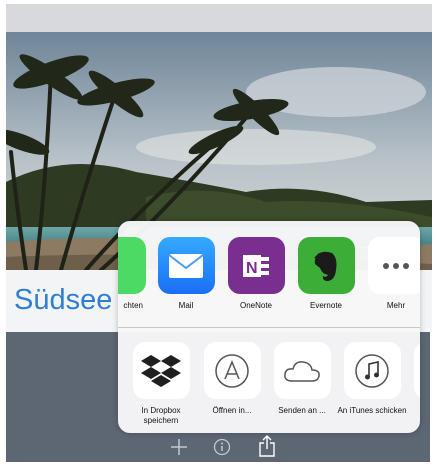  I want to click on dropbox-icon, so click(161, 370).